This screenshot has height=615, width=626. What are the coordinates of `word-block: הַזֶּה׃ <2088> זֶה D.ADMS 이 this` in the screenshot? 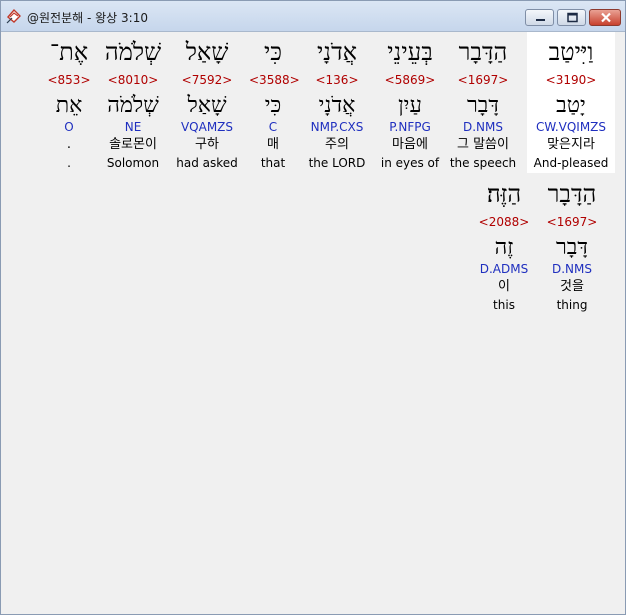 It's located at (504, 247).